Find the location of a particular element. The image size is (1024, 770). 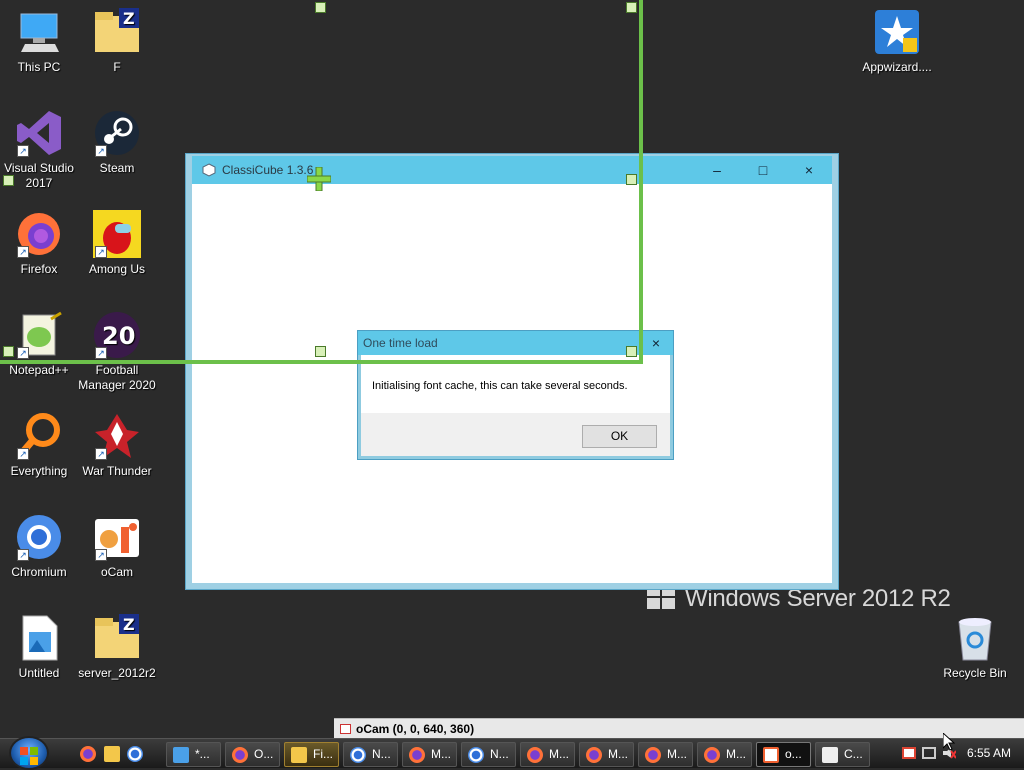

desktop-icon-label: Steam is located at coordinates (117, 168).